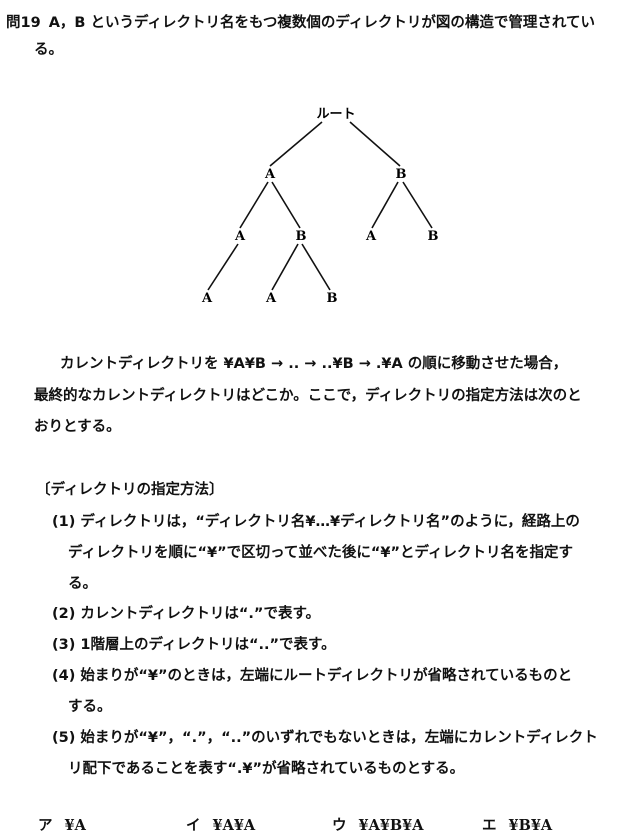 The height and width of the screenshot is (840, 640). Describe the element at coordinates (45, 826) in the screenshot. I see `choice-a-key: ア` at that location.